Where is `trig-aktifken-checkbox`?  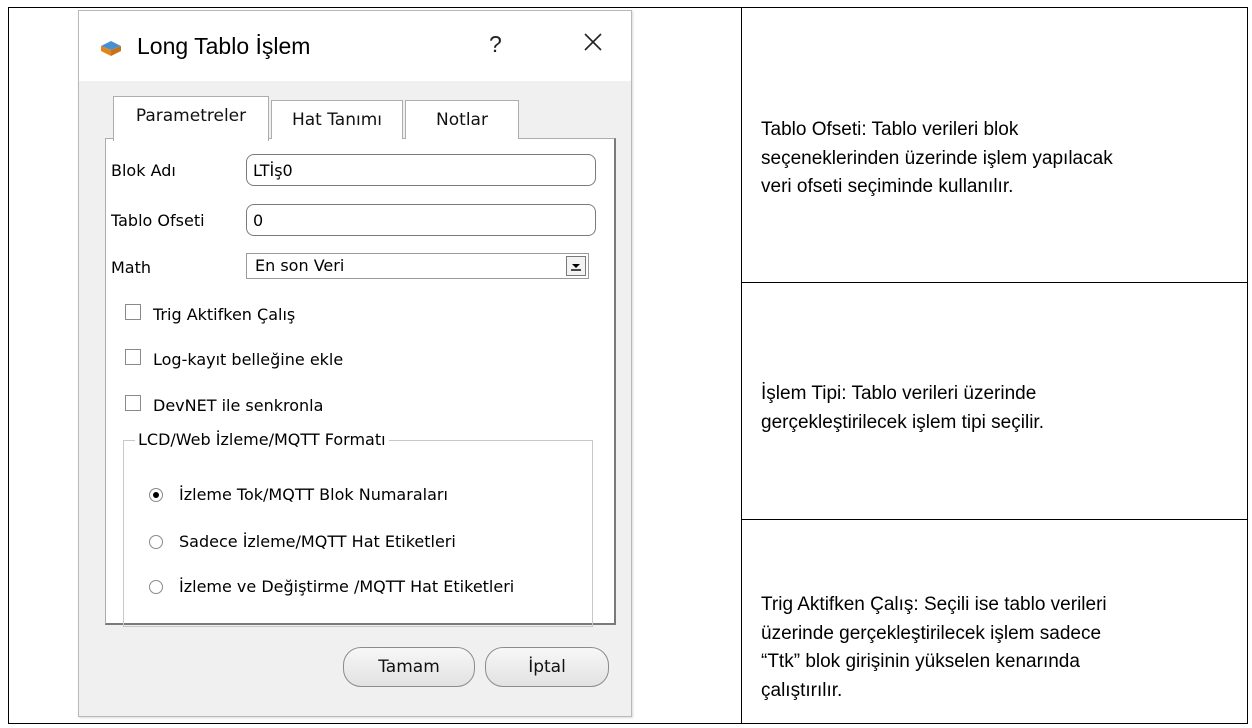
trig-aktifken-checkbox is located at coordinates (133, 312).